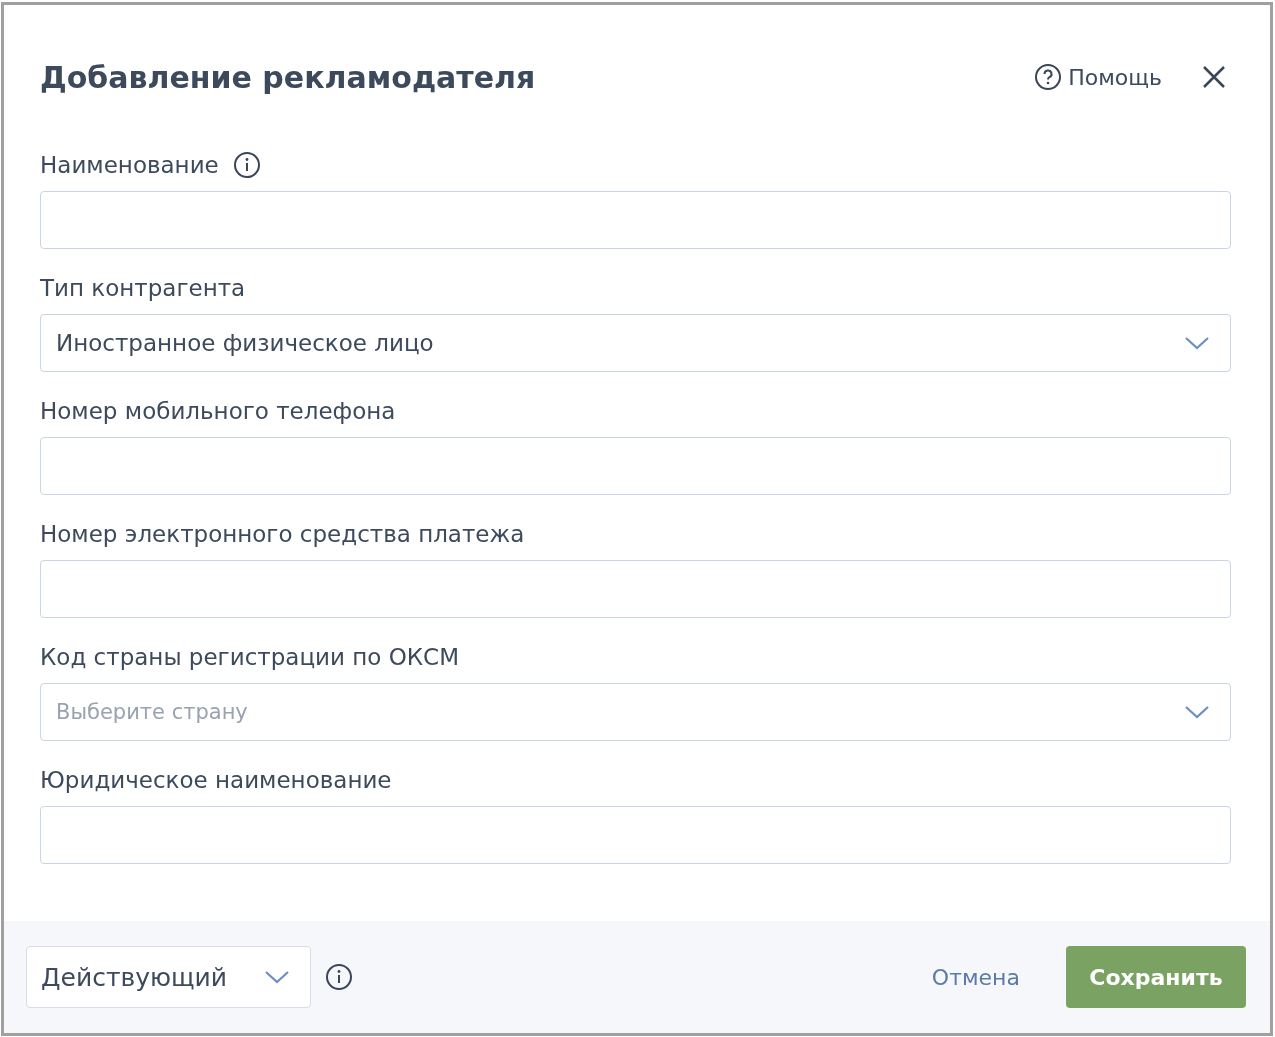 This screenshot has height=1037, width=1275. What do you see at coordinates (1214, 77) in the screenshot?
I see `close-icon` at bounding box center [1214, 77].